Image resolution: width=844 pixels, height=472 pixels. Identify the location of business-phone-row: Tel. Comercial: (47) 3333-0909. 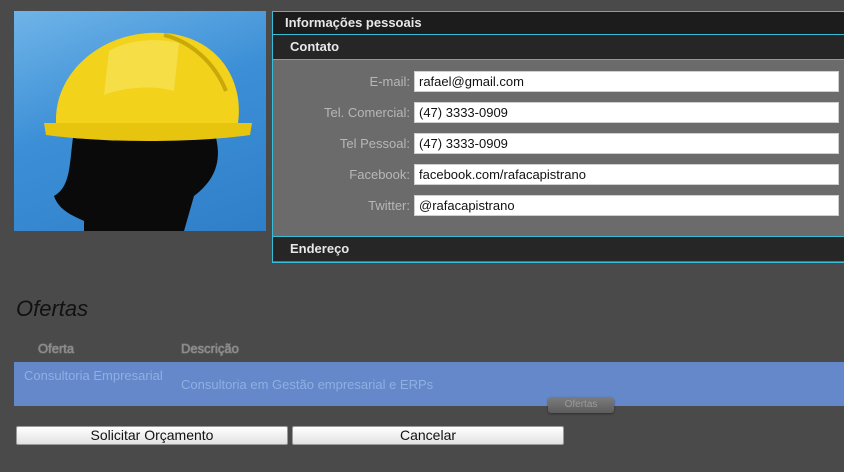
(558, 113).